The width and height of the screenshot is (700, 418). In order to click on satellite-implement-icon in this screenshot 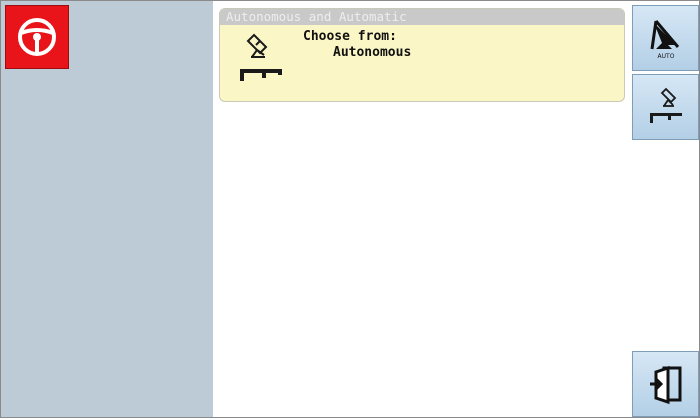, I will do `click(261, 57)`.